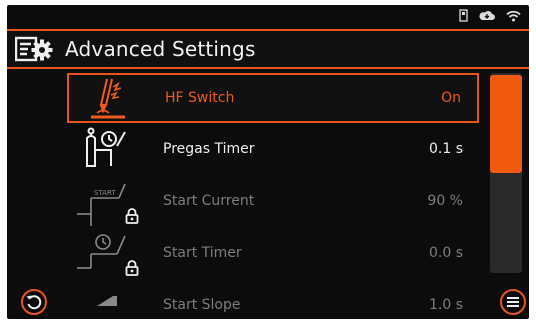  I want to click on header-bar: Advanced Settings, so click(268, 49).